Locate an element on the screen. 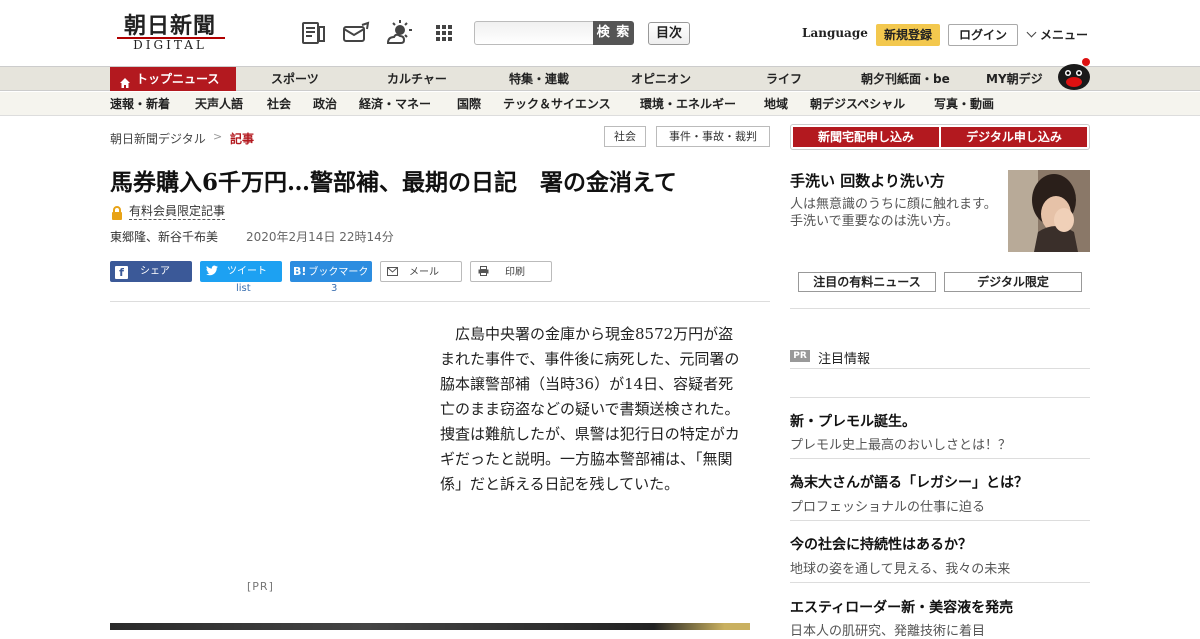 The width and height of the screenshot is (1200, 639). twitter-share-button: ツイート is located at coordinates (241, 271).